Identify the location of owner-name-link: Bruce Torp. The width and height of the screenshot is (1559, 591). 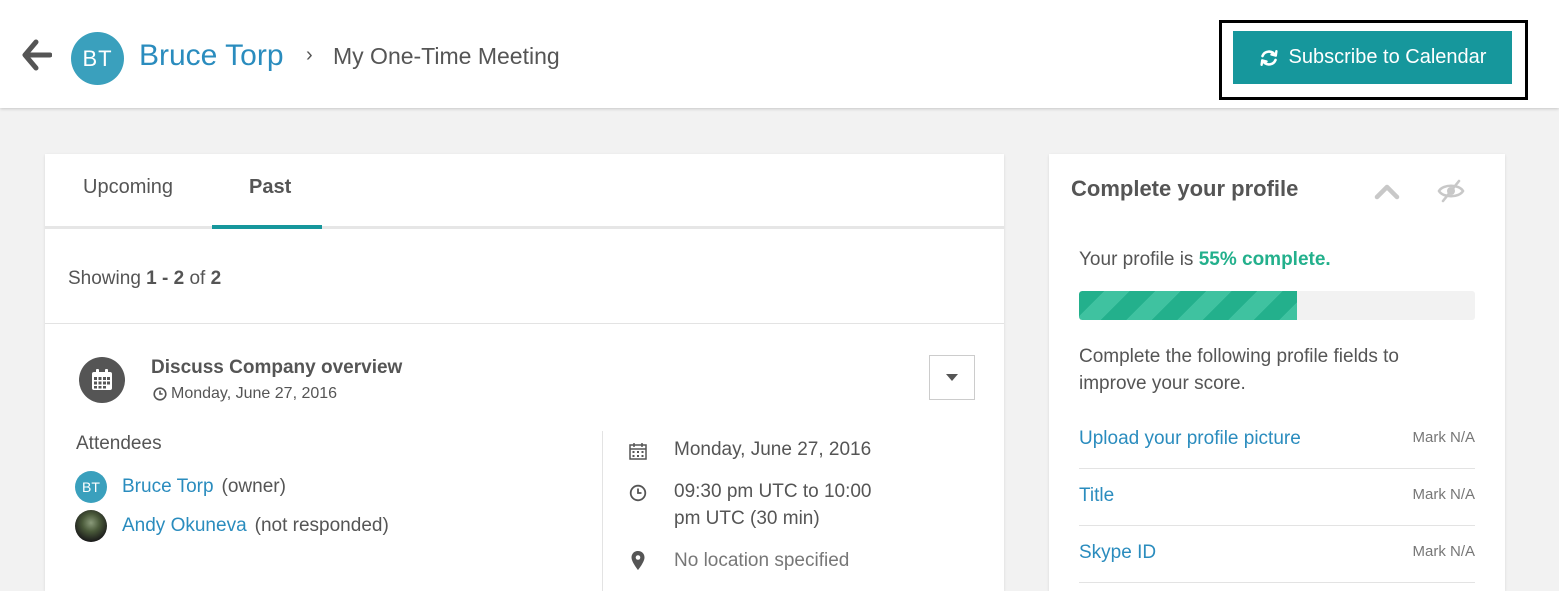
(211, 56).